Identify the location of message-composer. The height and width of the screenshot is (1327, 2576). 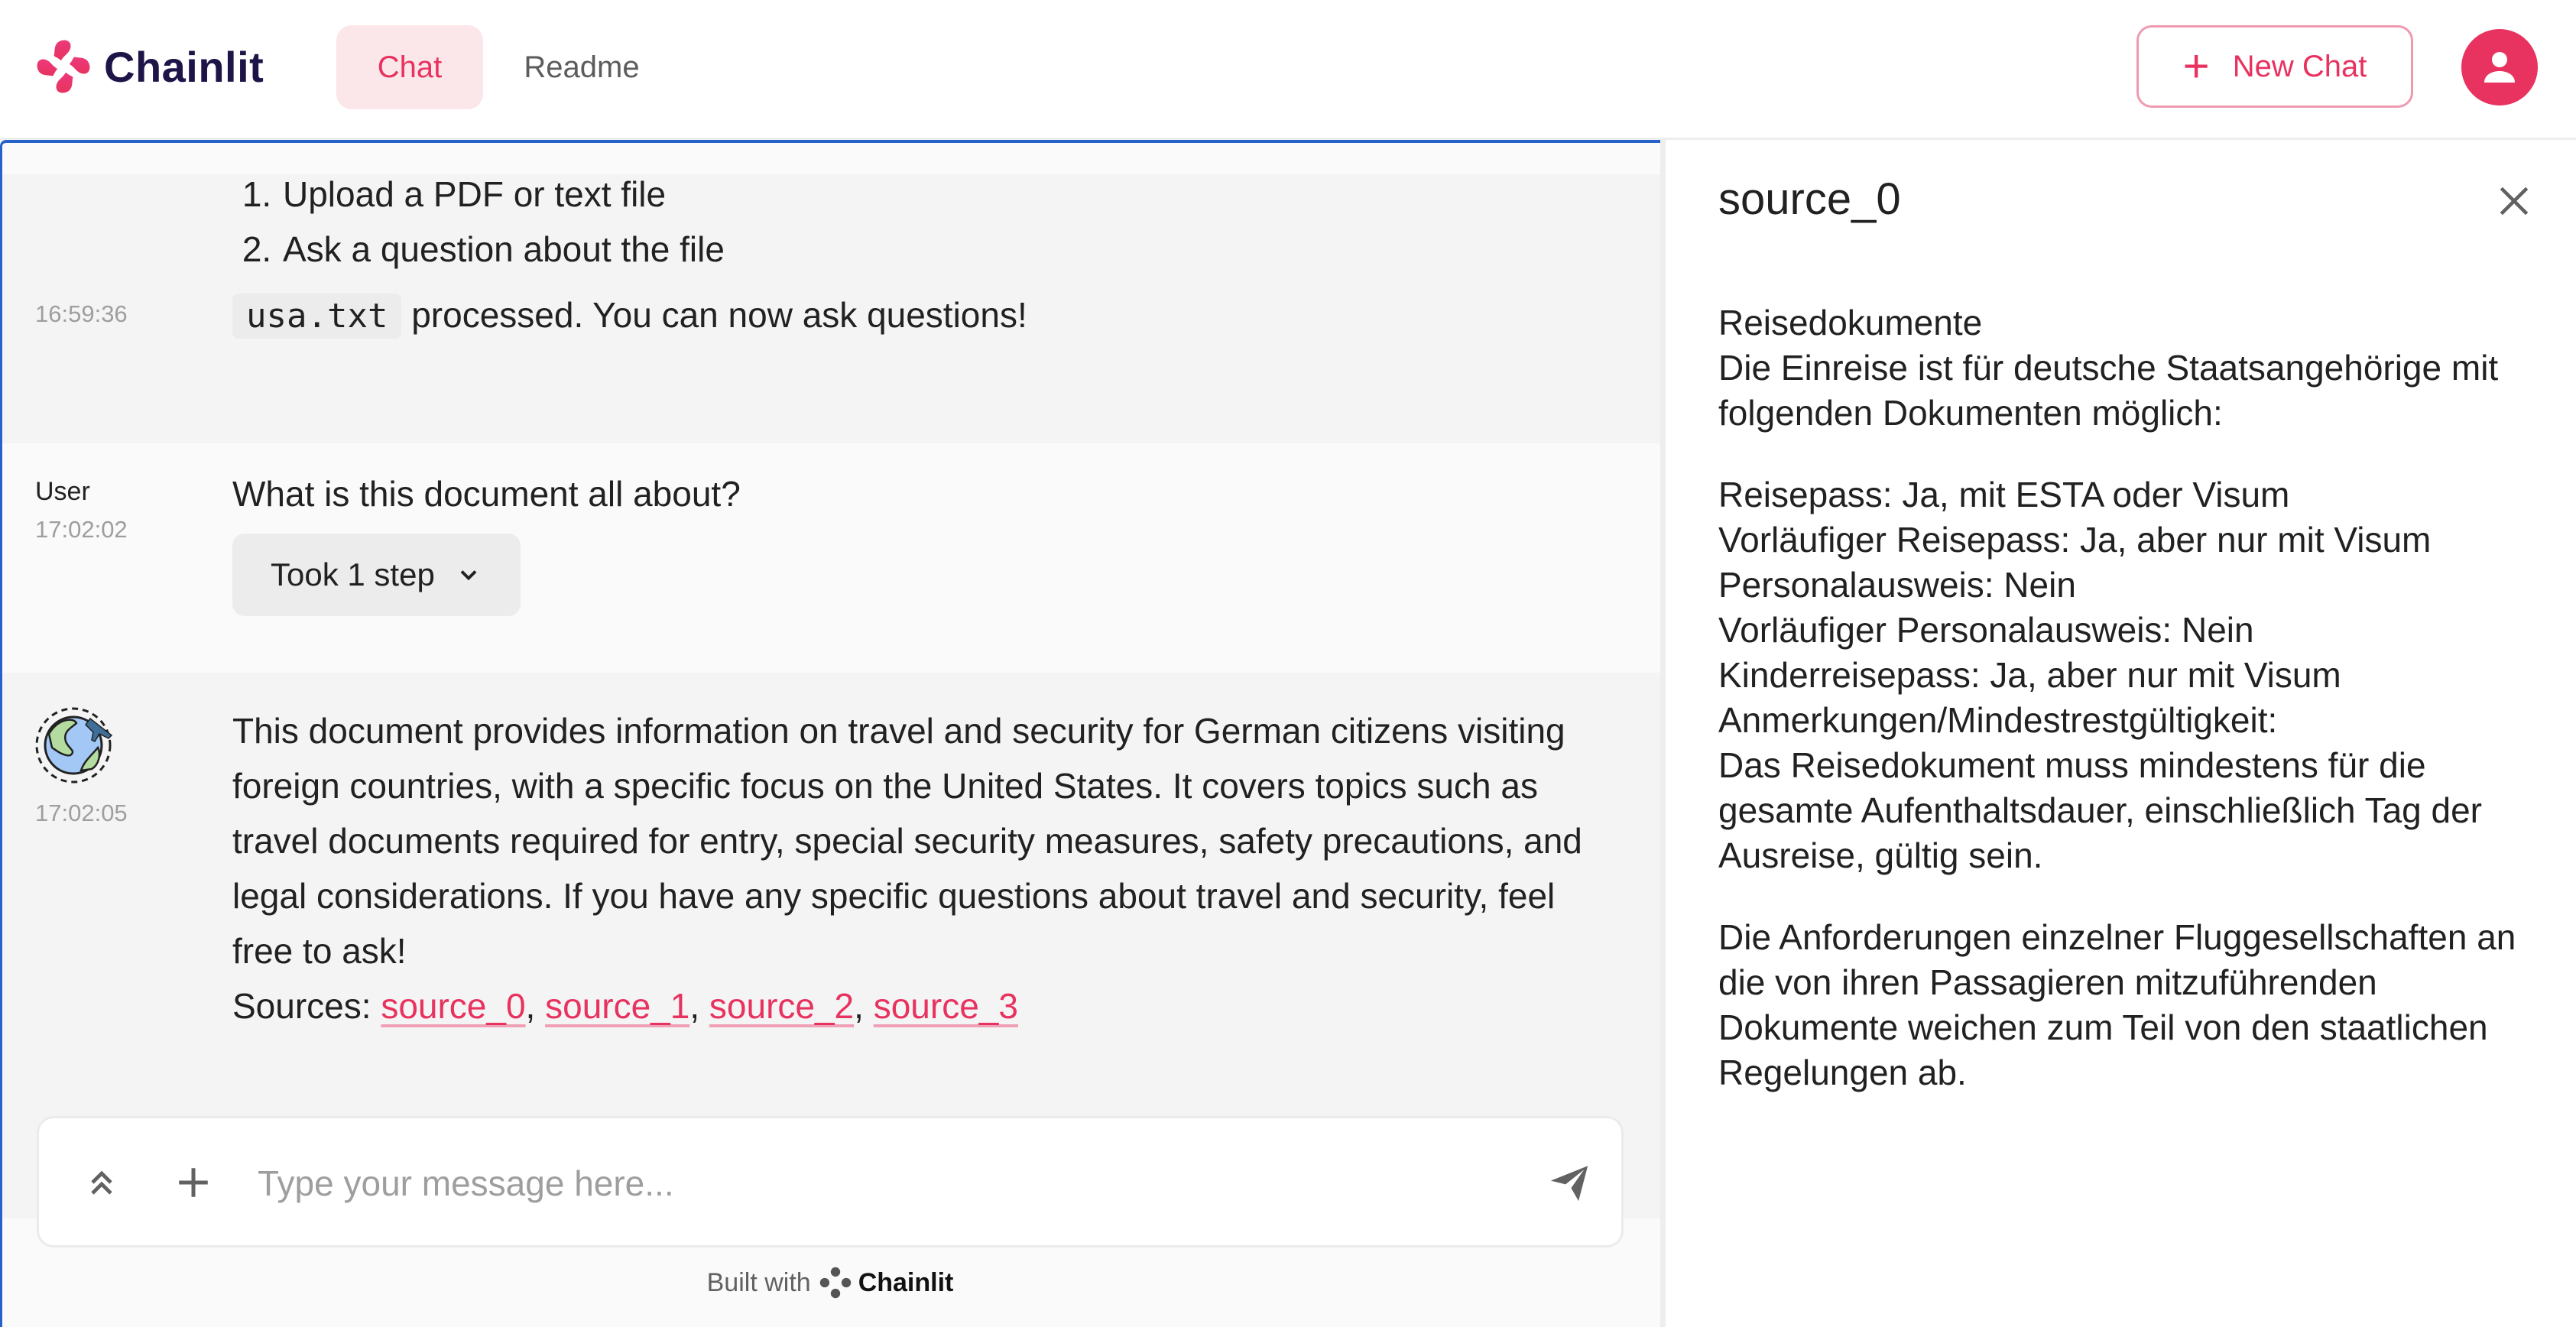
(830, 1182).